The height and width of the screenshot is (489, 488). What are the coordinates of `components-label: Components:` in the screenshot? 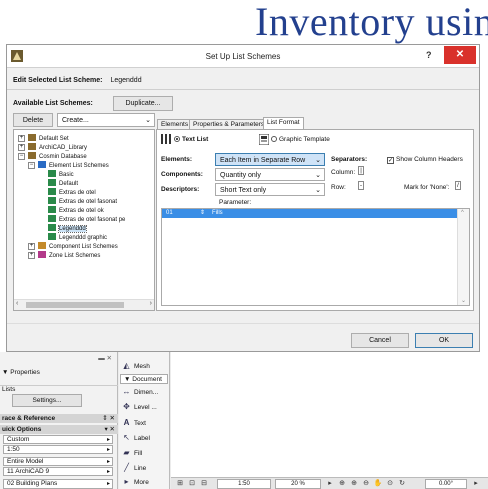 It's located at (182, 174).